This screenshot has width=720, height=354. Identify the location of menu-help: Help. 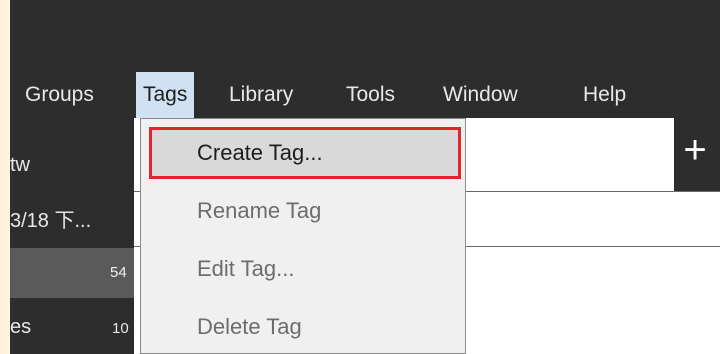
(604, 95).